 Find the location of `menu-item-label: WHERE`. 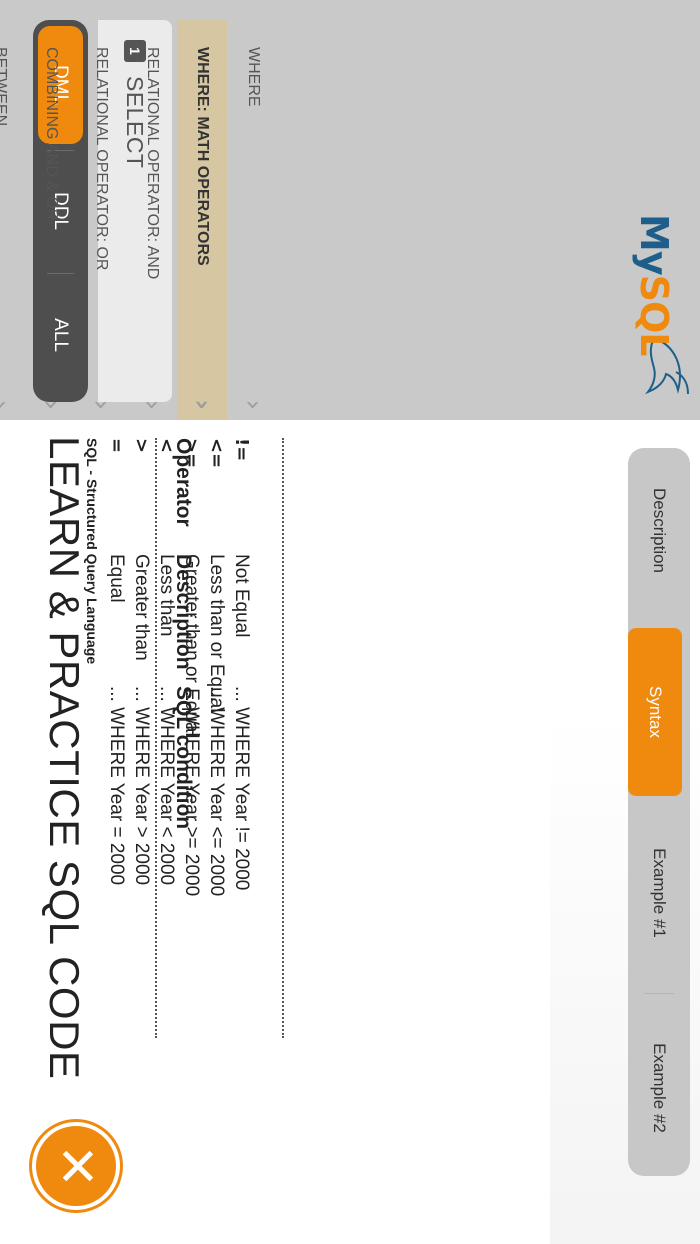

menu-item-label: WHERE is located at coordinates (253, 77).